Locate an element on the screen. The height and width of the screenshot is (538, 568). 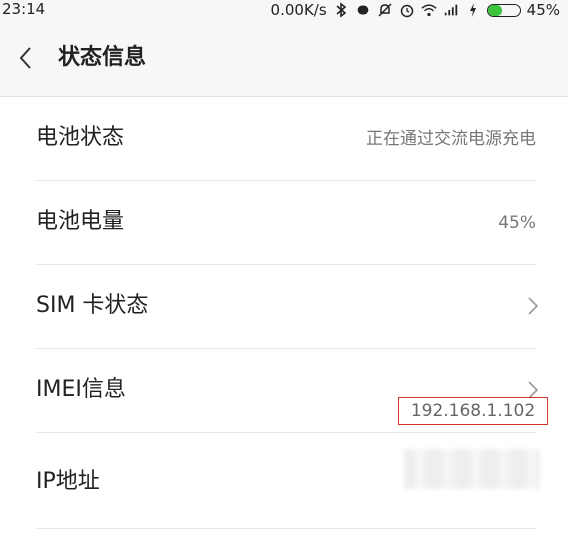
row-label: 电池电量 is located at coordinates (80, 221).